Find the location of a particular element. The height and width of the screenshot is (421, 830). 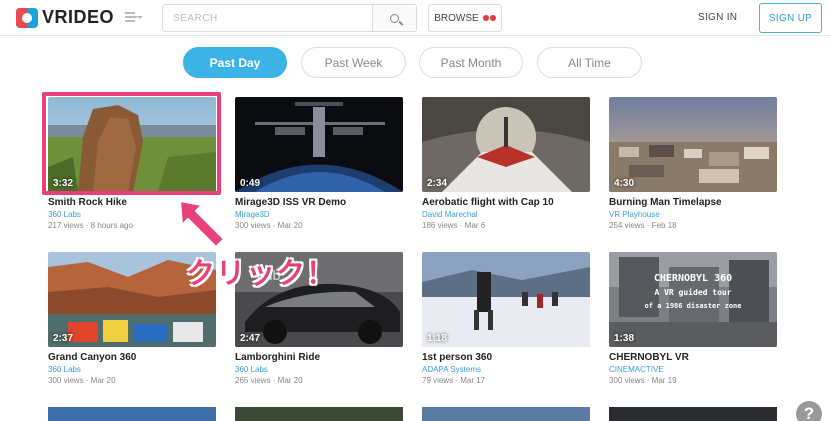

logo-text: VRIDEO is located at coordinates (78, 17).